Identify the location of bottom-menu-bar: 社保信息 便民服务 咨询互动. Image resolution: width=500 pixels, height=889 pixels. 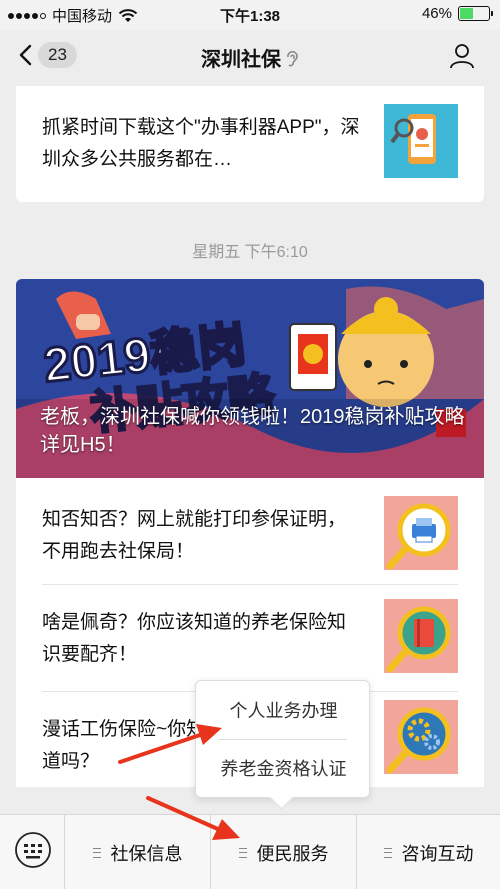
(250, 851).